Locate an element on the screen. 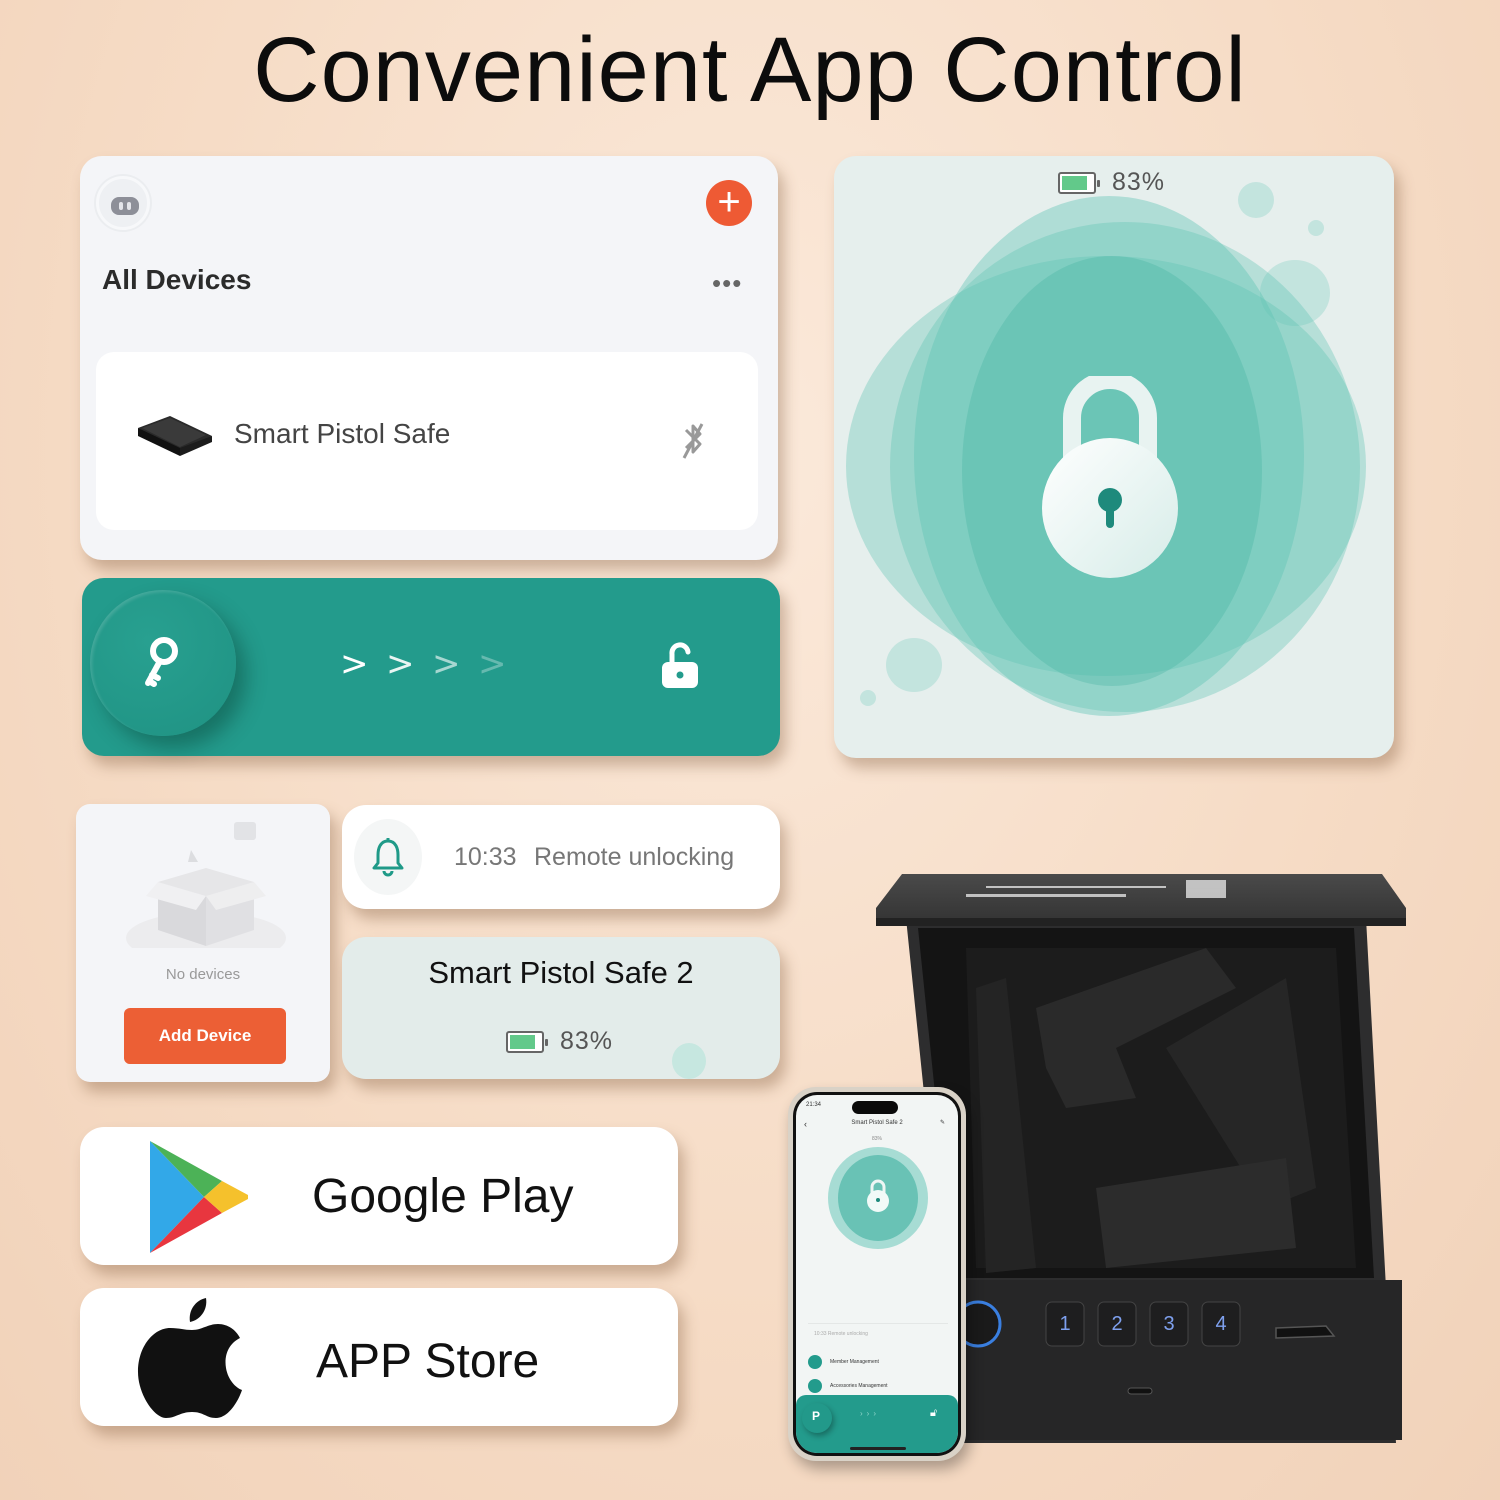 The width and height of the screenshot is (1500, 1500). keypad-key-3: 3 is located at coordinates (1169, 1324).